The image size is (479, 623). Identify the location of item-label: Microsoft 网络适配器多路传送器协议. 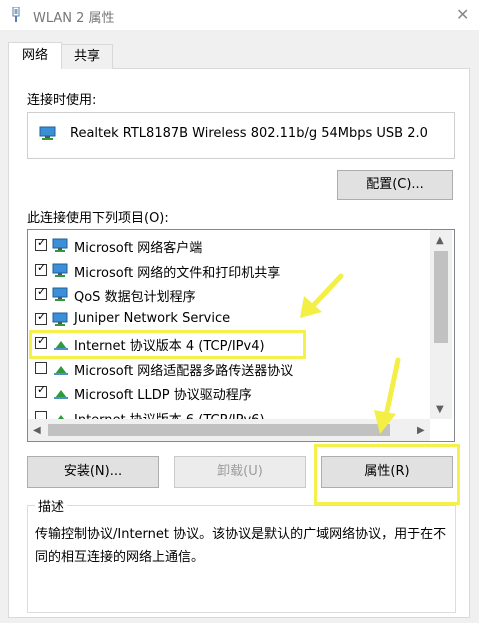
(184, 371).